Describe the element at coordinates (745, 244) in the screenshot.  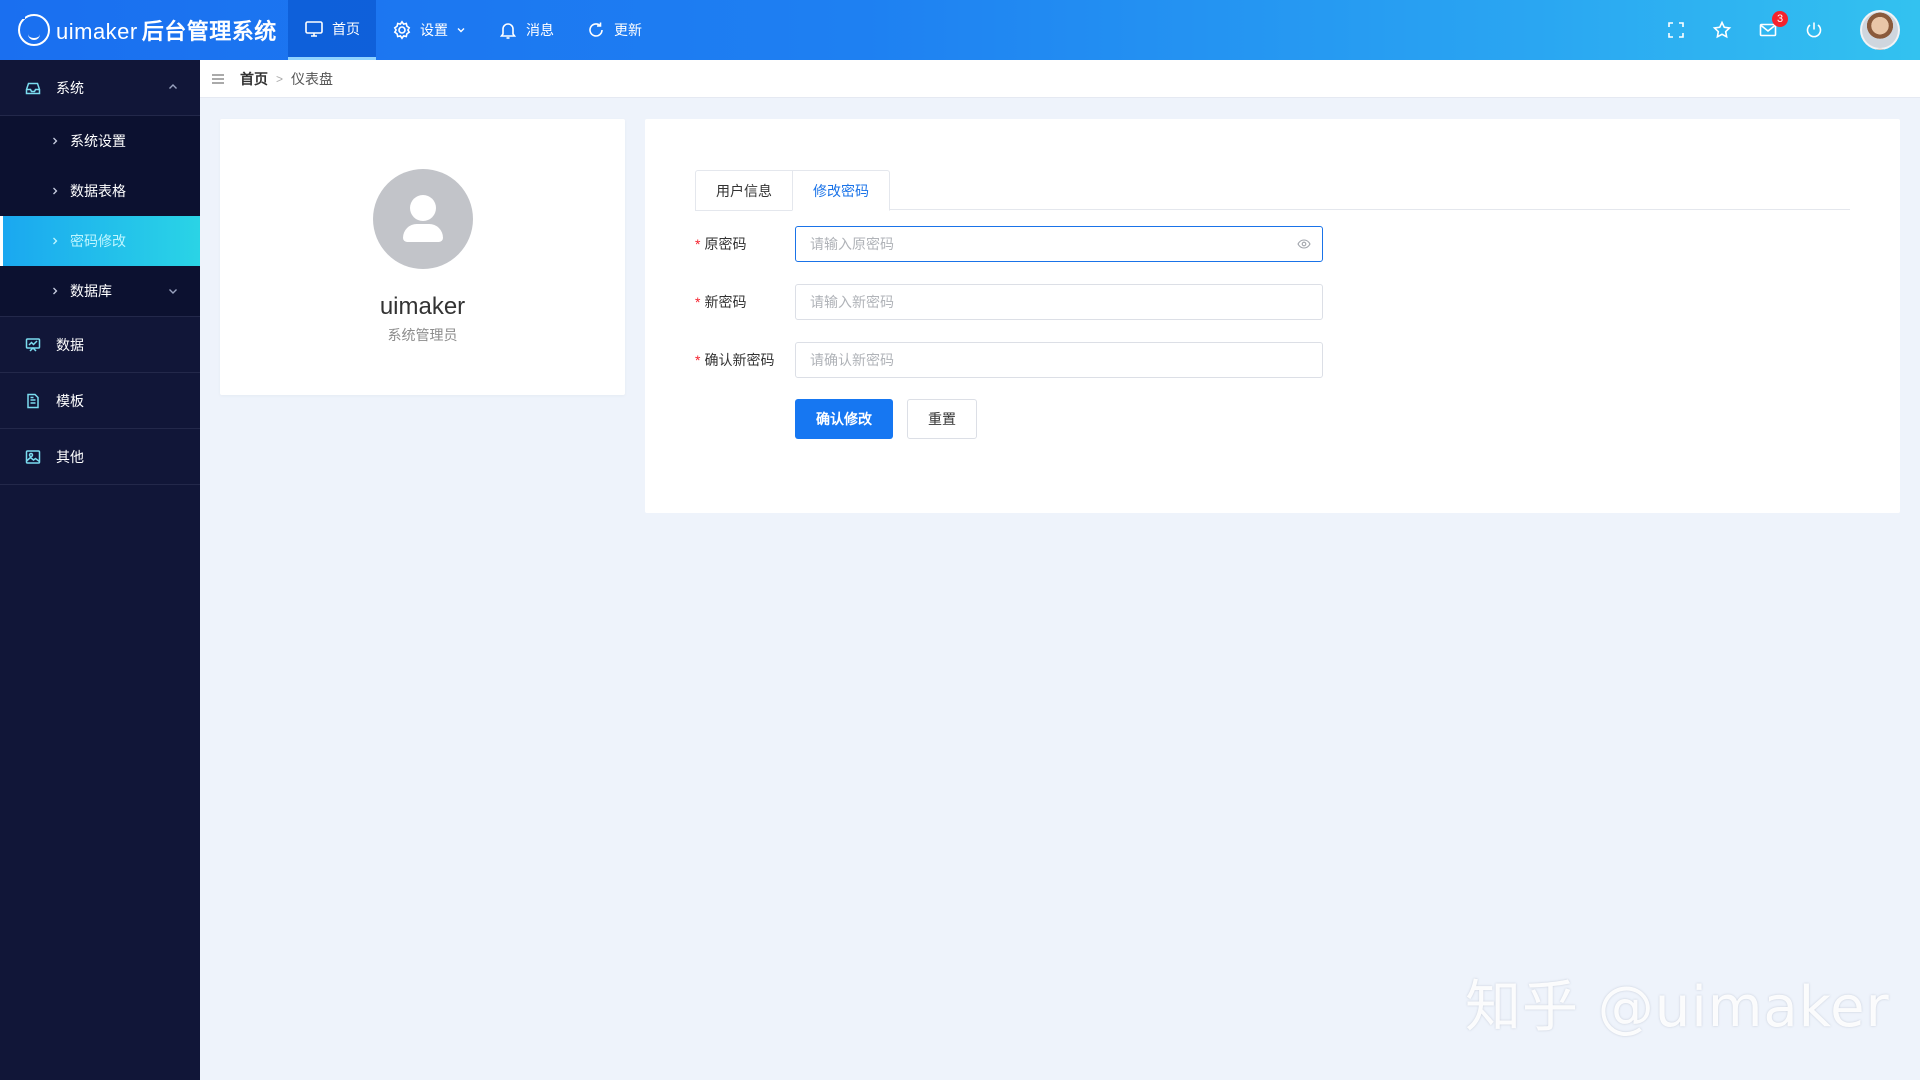
I see `old-password-label: *原密码` at that location.